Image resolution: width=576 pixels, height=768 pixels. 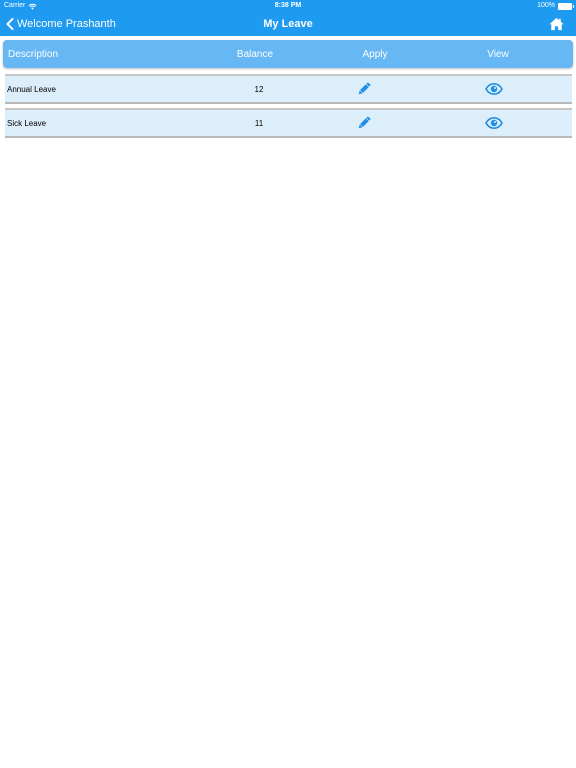 What do you see at coordinates (566, 6) in the screenshot?
I see `battery-icon` at bounding box center [566, 6].